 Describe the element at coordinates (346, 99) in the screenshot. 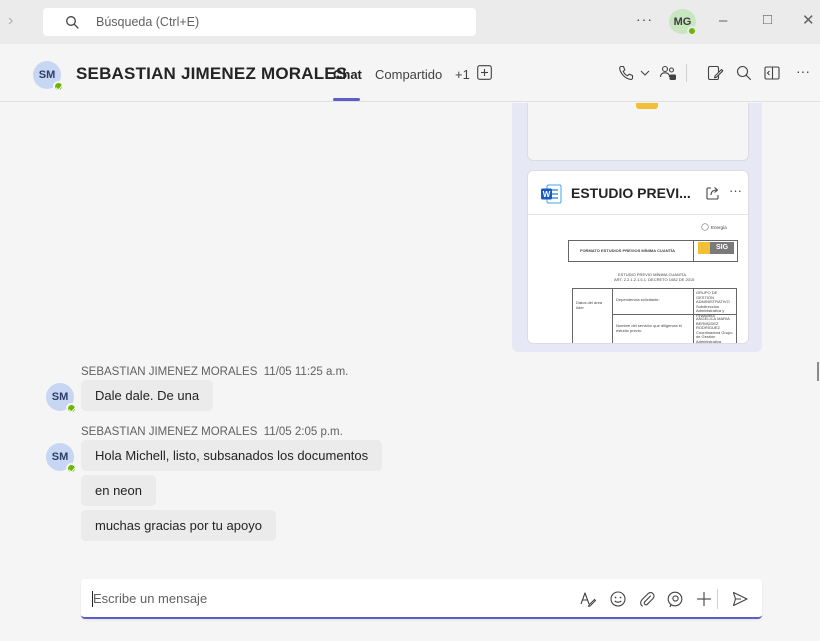

I see `active-tab-indicator` at that location.